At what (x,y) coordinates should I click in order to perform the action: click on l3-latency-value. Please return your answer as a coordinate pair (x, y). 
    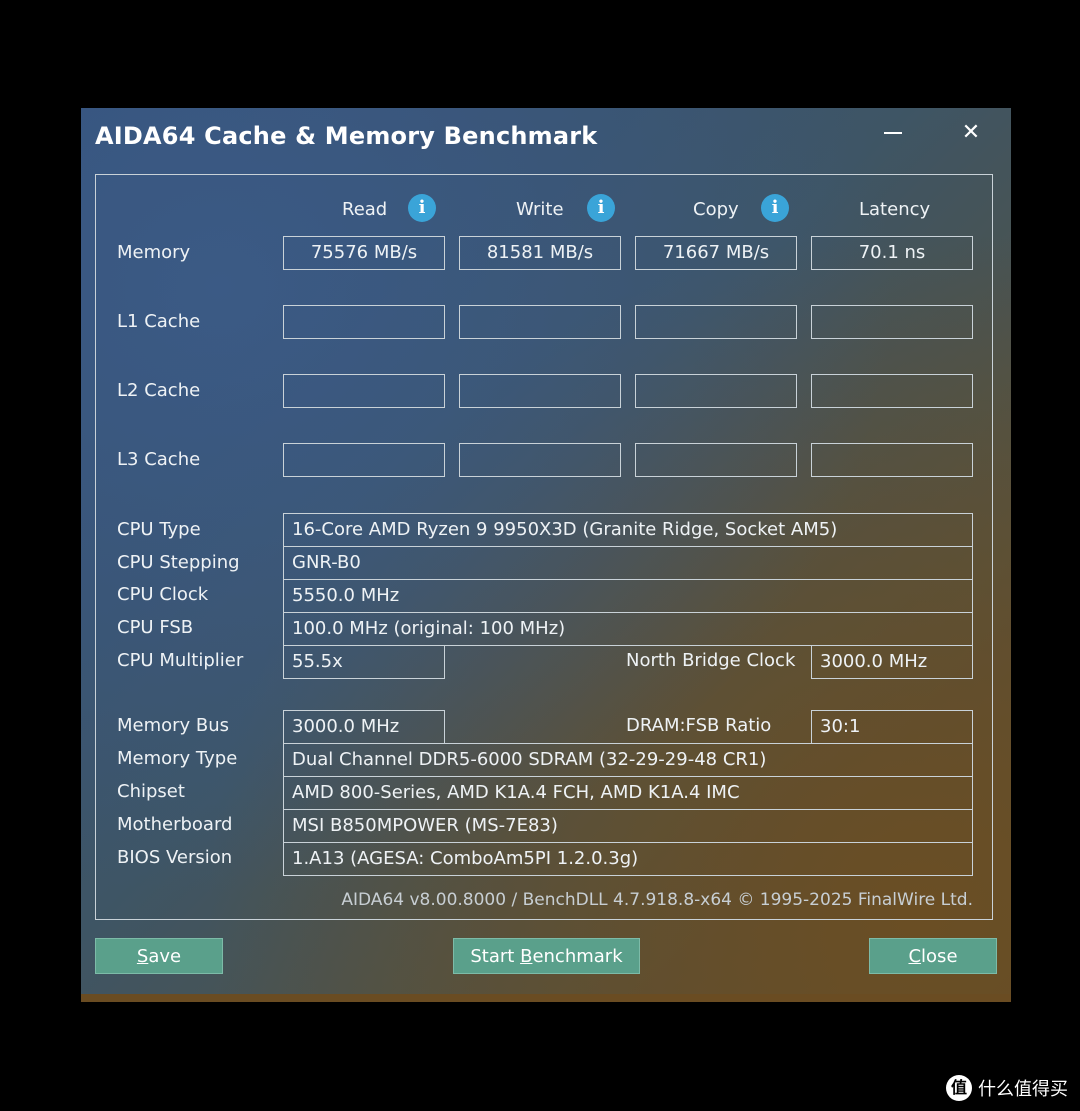
    Looking at the image, I should click on (892, 460).